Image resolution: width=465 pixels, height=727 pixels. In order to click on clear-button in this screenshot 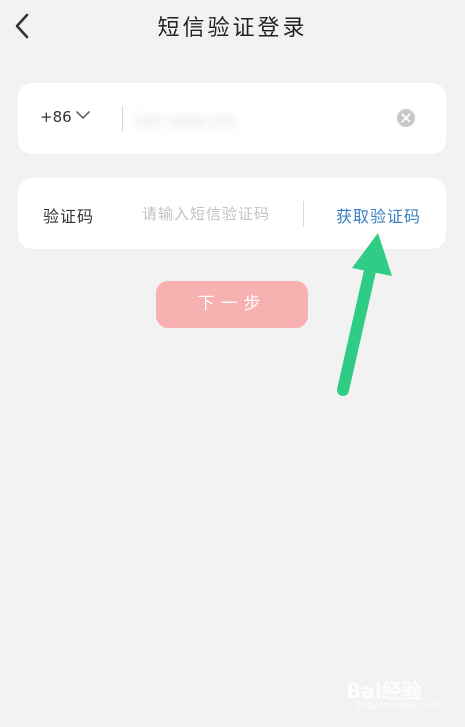, I will do `click(406, 118)`.